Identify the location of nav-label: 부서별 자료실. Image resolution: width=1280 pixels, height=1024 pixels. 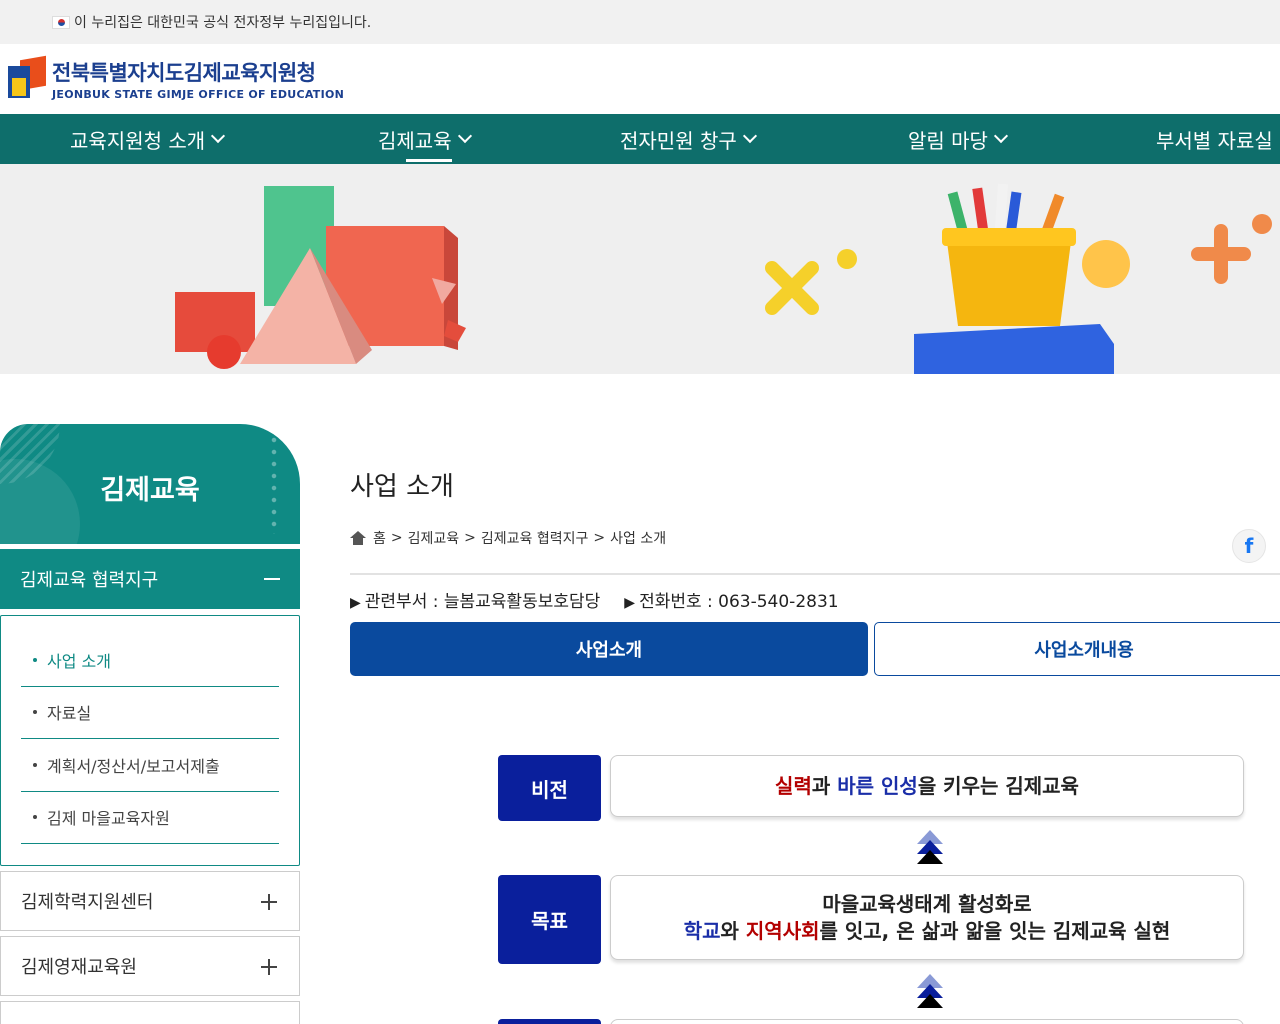
(1214, 140).